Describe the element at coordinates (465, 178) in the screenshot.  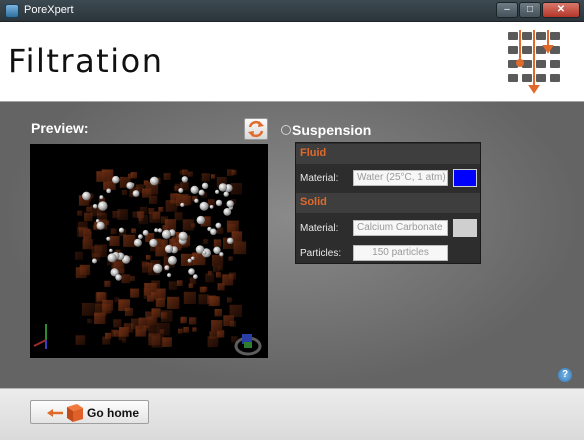
I see `fluid-color-swatch` at that location.